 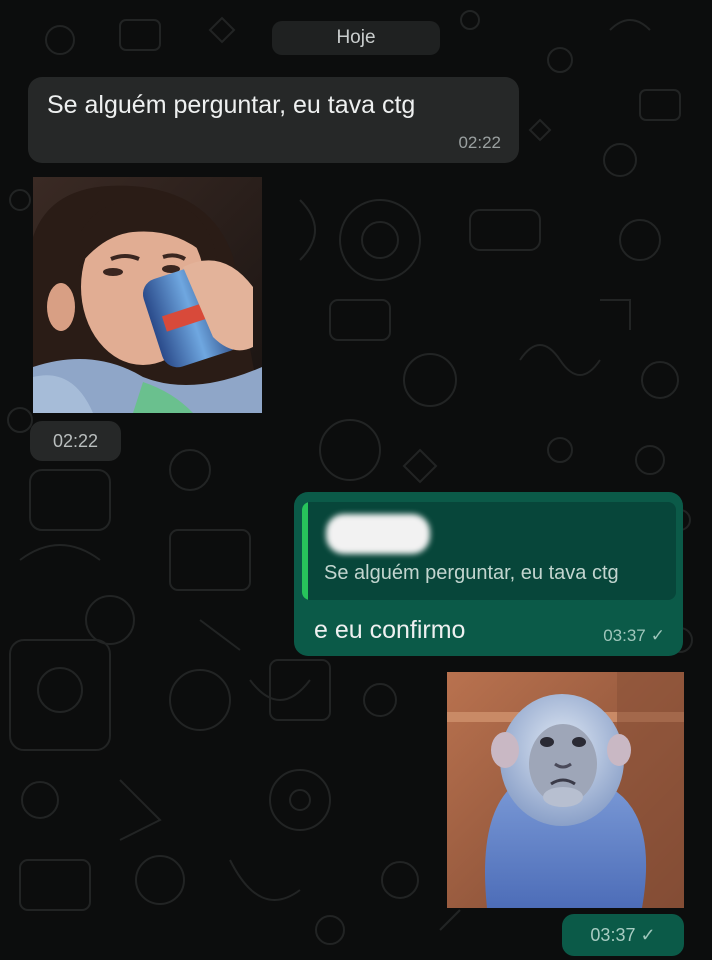 I want to click on monkey-image, so click(x=565, y=790).